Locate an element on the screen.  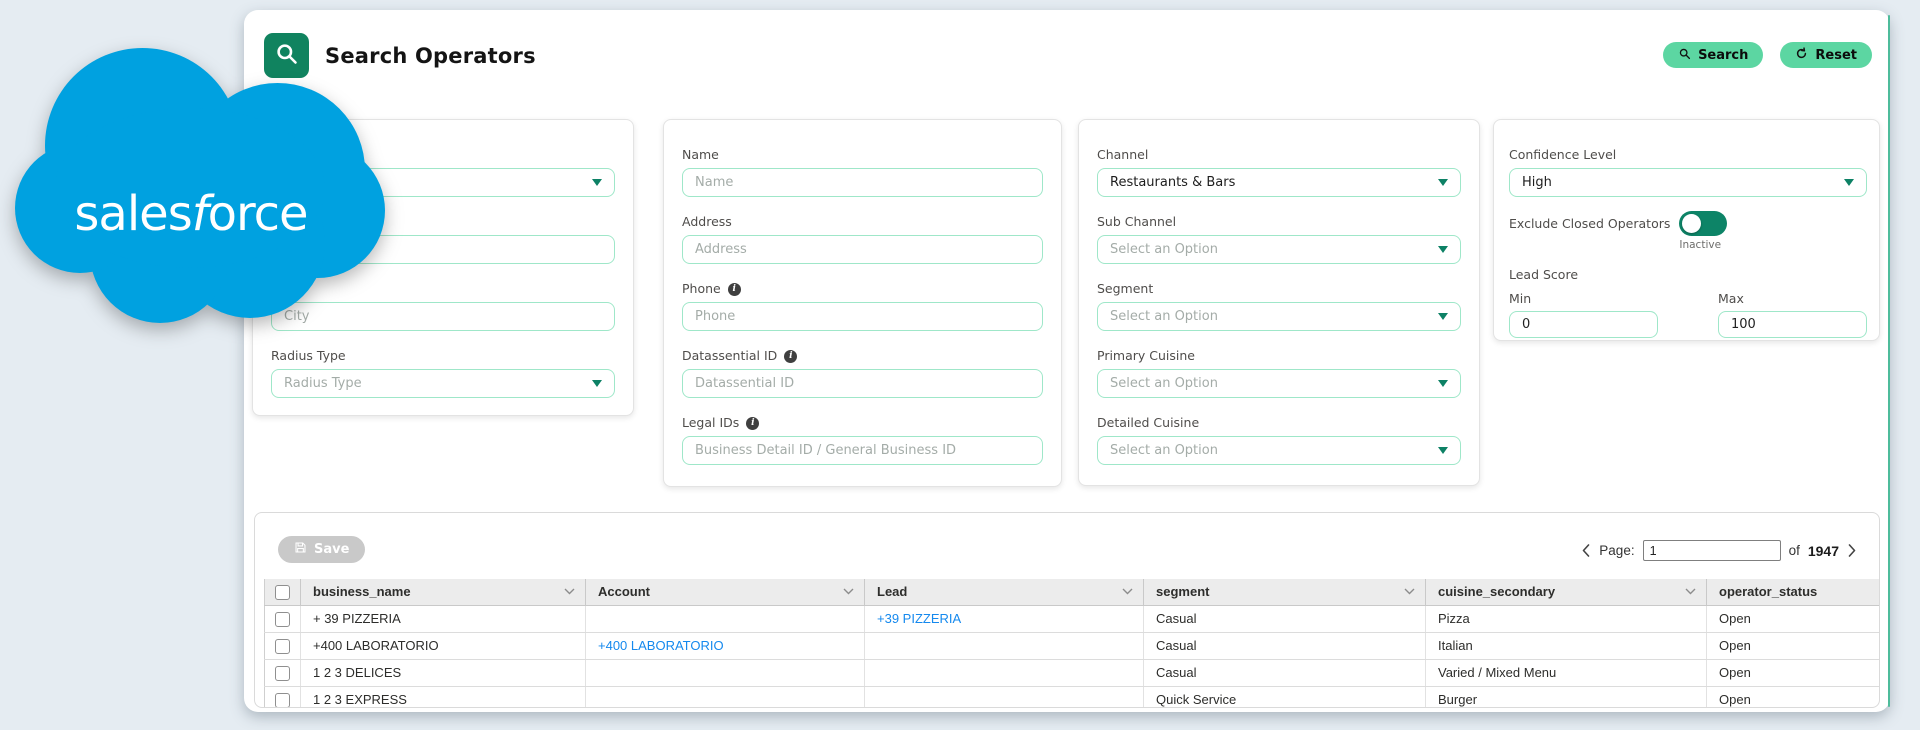
datassential-id-field: Datassential ID i is located at coordinates (862, 373).